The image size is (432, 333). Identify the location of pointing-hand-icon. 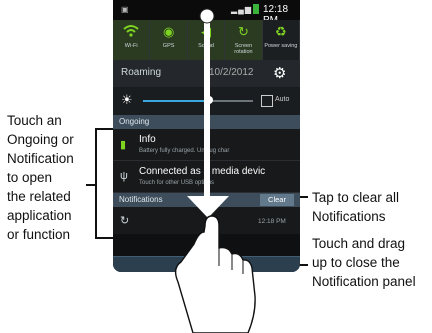
(215, 274).